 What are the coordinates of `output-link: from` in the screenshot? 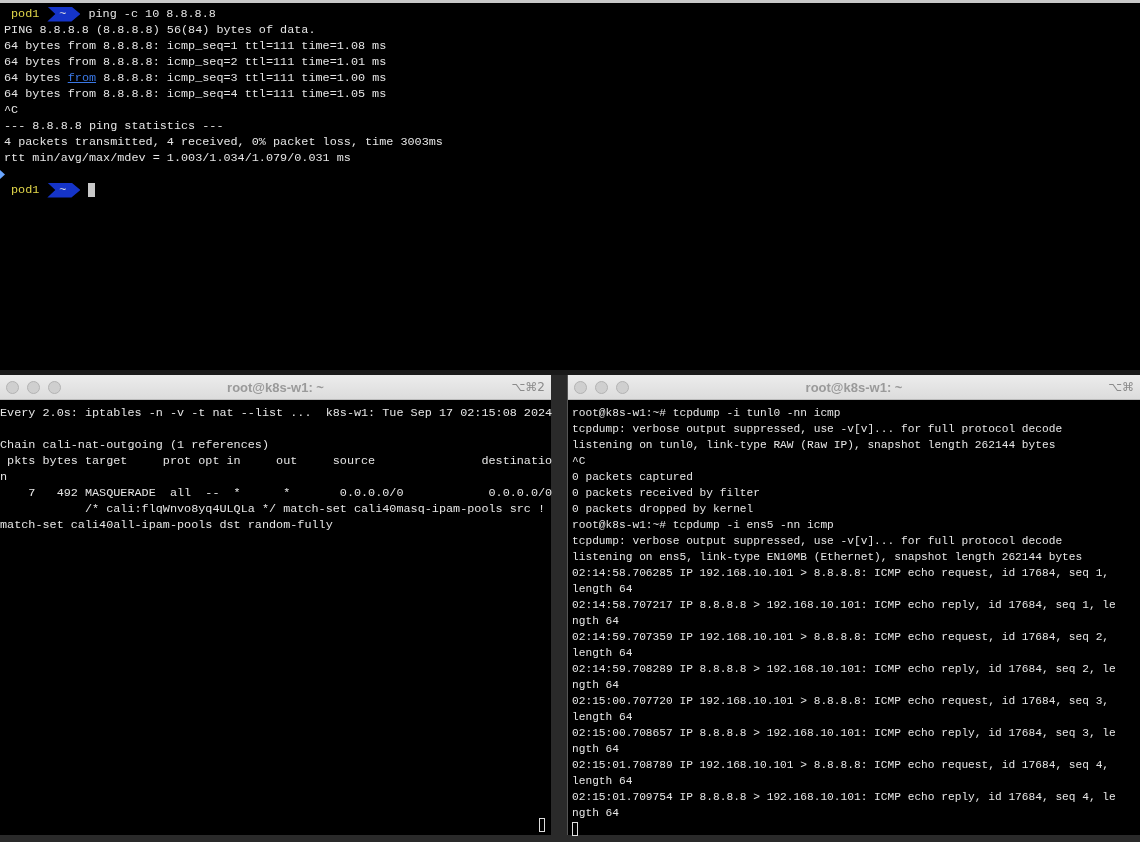 It's located at (82, 78).